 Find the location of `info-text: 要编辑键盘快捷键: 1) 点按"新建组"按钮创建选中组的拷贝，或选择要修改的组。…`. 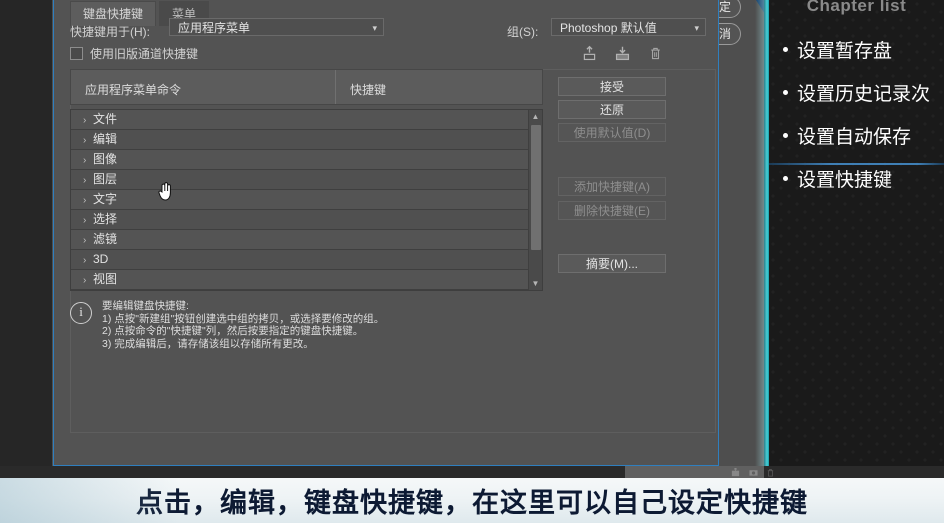

info-text: 要编辑键盘快捷键: 1) 点按"新建组"按钮创建选中组的拷贝，或选择要修改的组。… is located at coordinates (243, 325).